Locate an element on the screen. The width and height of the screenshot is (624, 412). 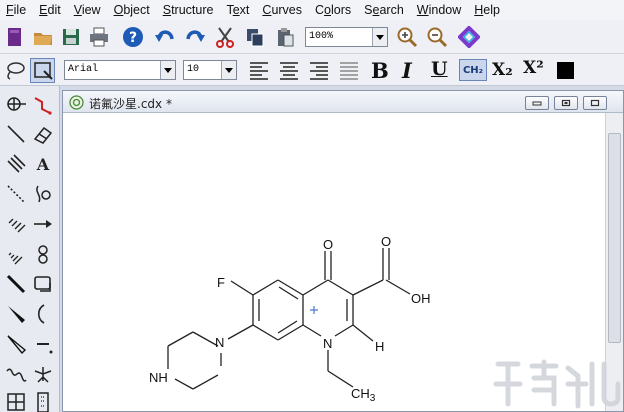
menu-window: Window is located at coordinates (439, 10).